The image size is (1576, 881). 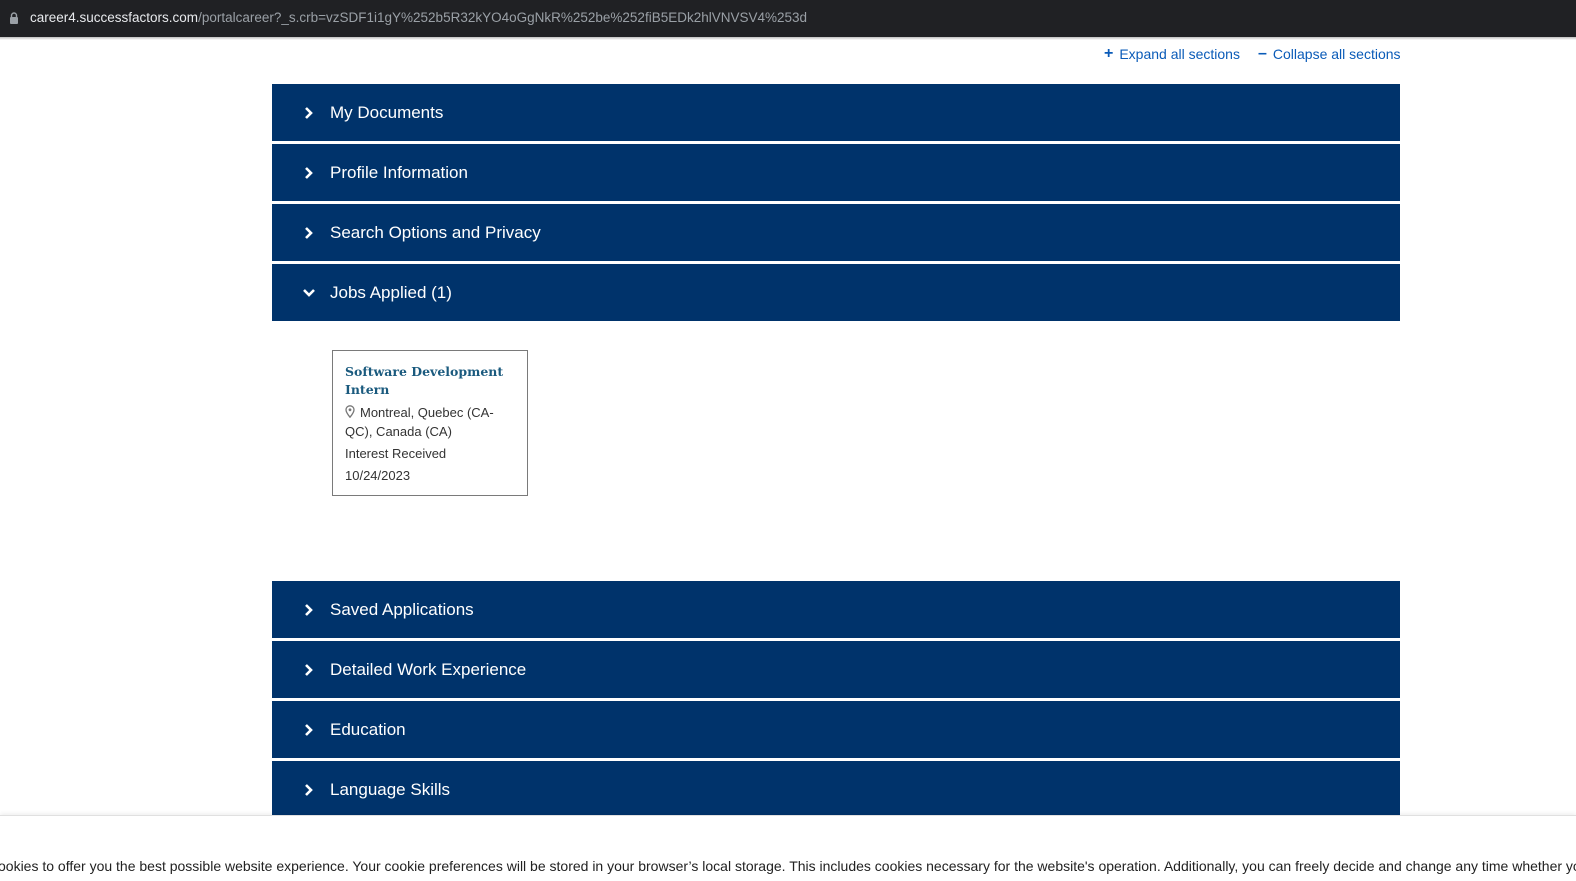 What do you see at coordinates (1262, 53) in the screenshot?
I see `minus-icon: –` at bounding box center [1262, 53].